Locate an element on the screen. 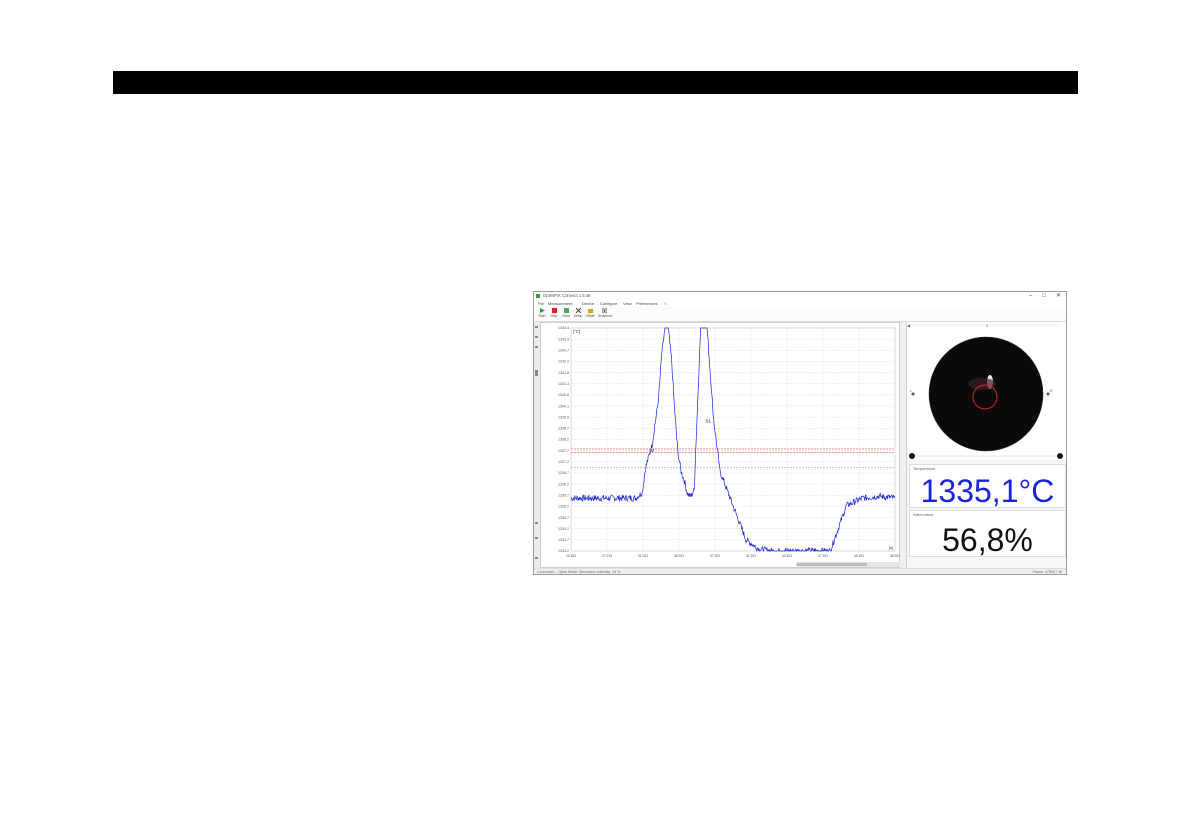 The height and width of the screenshot is (839, 1191). y-tick-label: 1339.5 is located at coordinates (563, 417).